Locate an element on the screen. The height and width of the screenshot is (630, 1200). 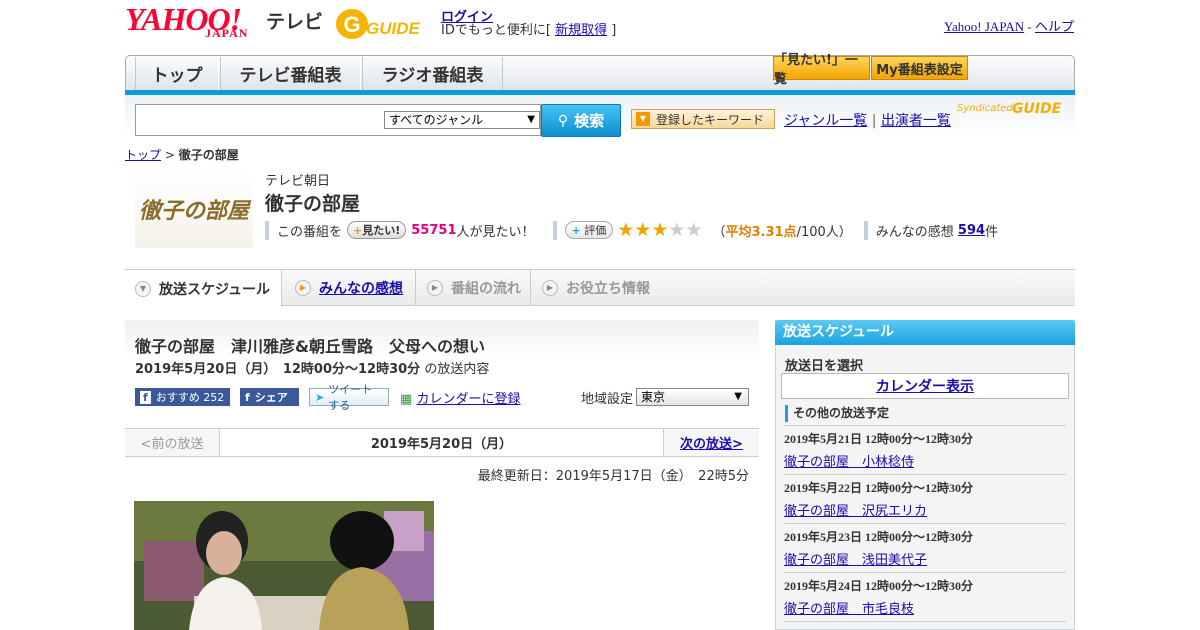
episode-date: 2019年5月20日（月） 12時00分～12時30分 の放送内容 is located at coordinates (312, 367).